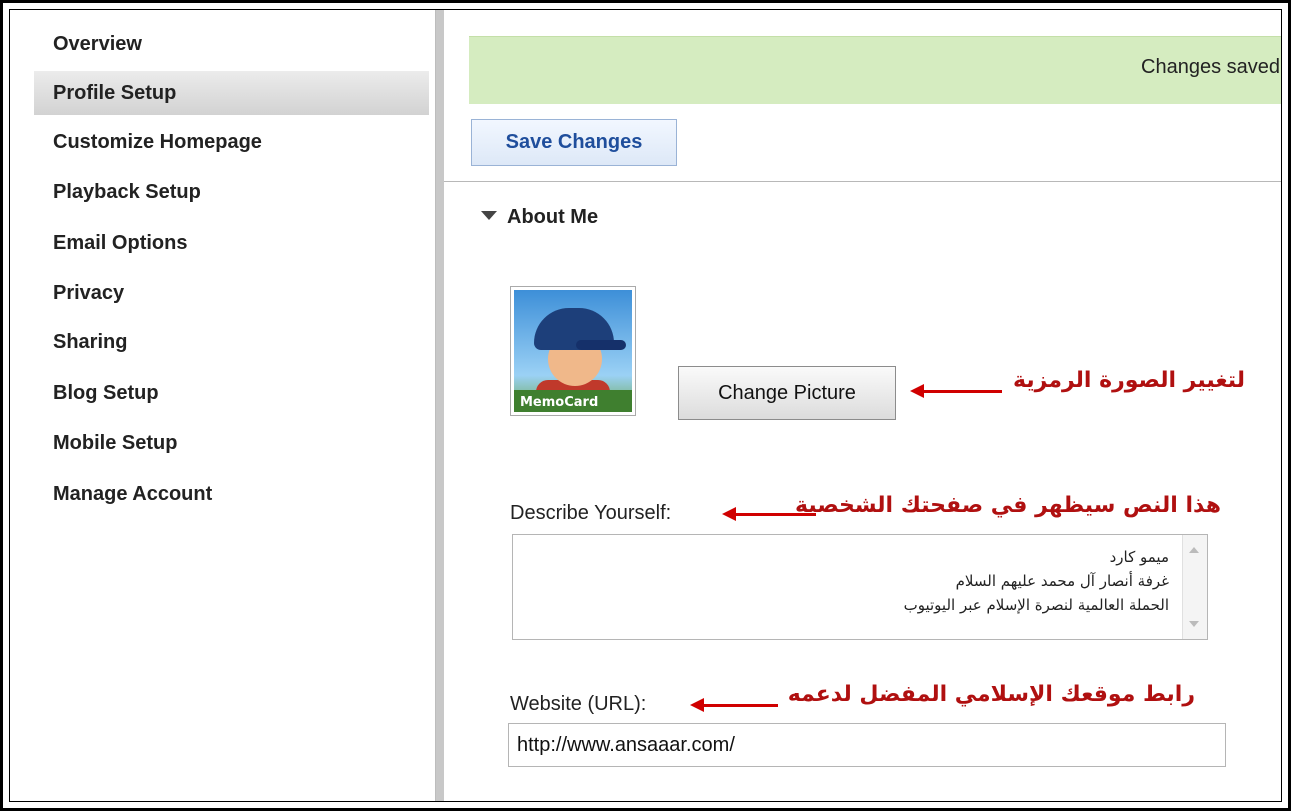 This screenshot has width=1291, height=811. Describe the element at coordinates (231, 243) in the screenshot. I see `sidebar-item-email-options: Email Options` at that location.